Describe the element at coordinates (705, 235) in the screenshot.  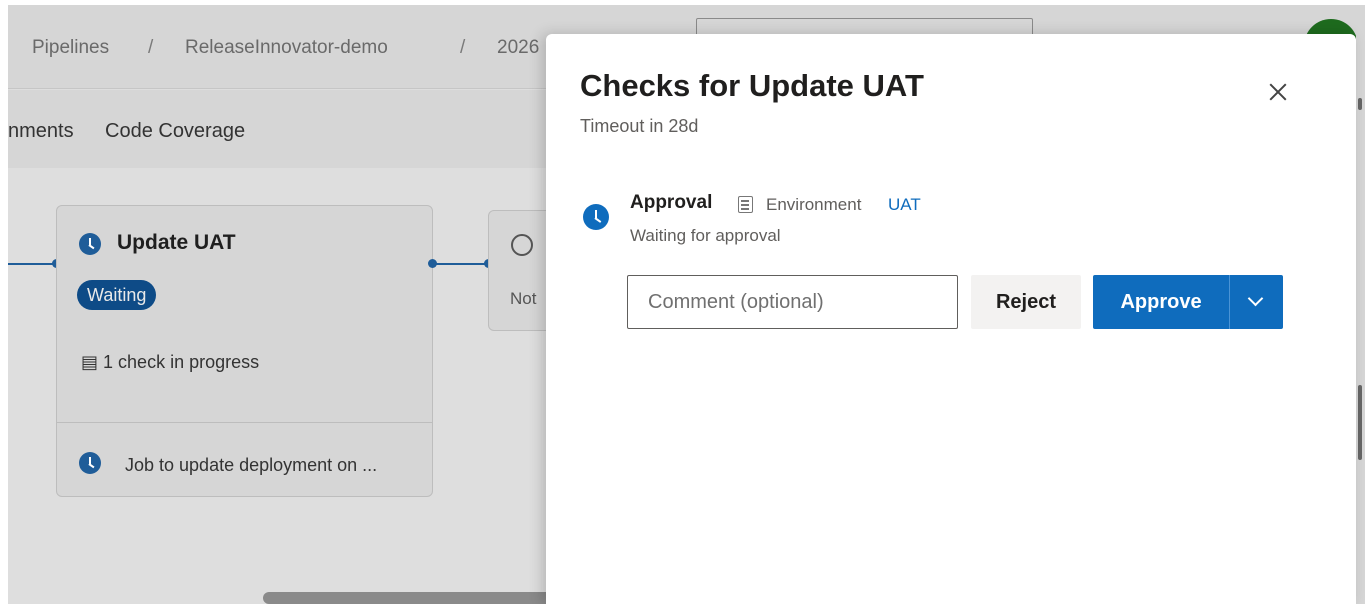
I see `approval-status: Waiting for approval` at that location.